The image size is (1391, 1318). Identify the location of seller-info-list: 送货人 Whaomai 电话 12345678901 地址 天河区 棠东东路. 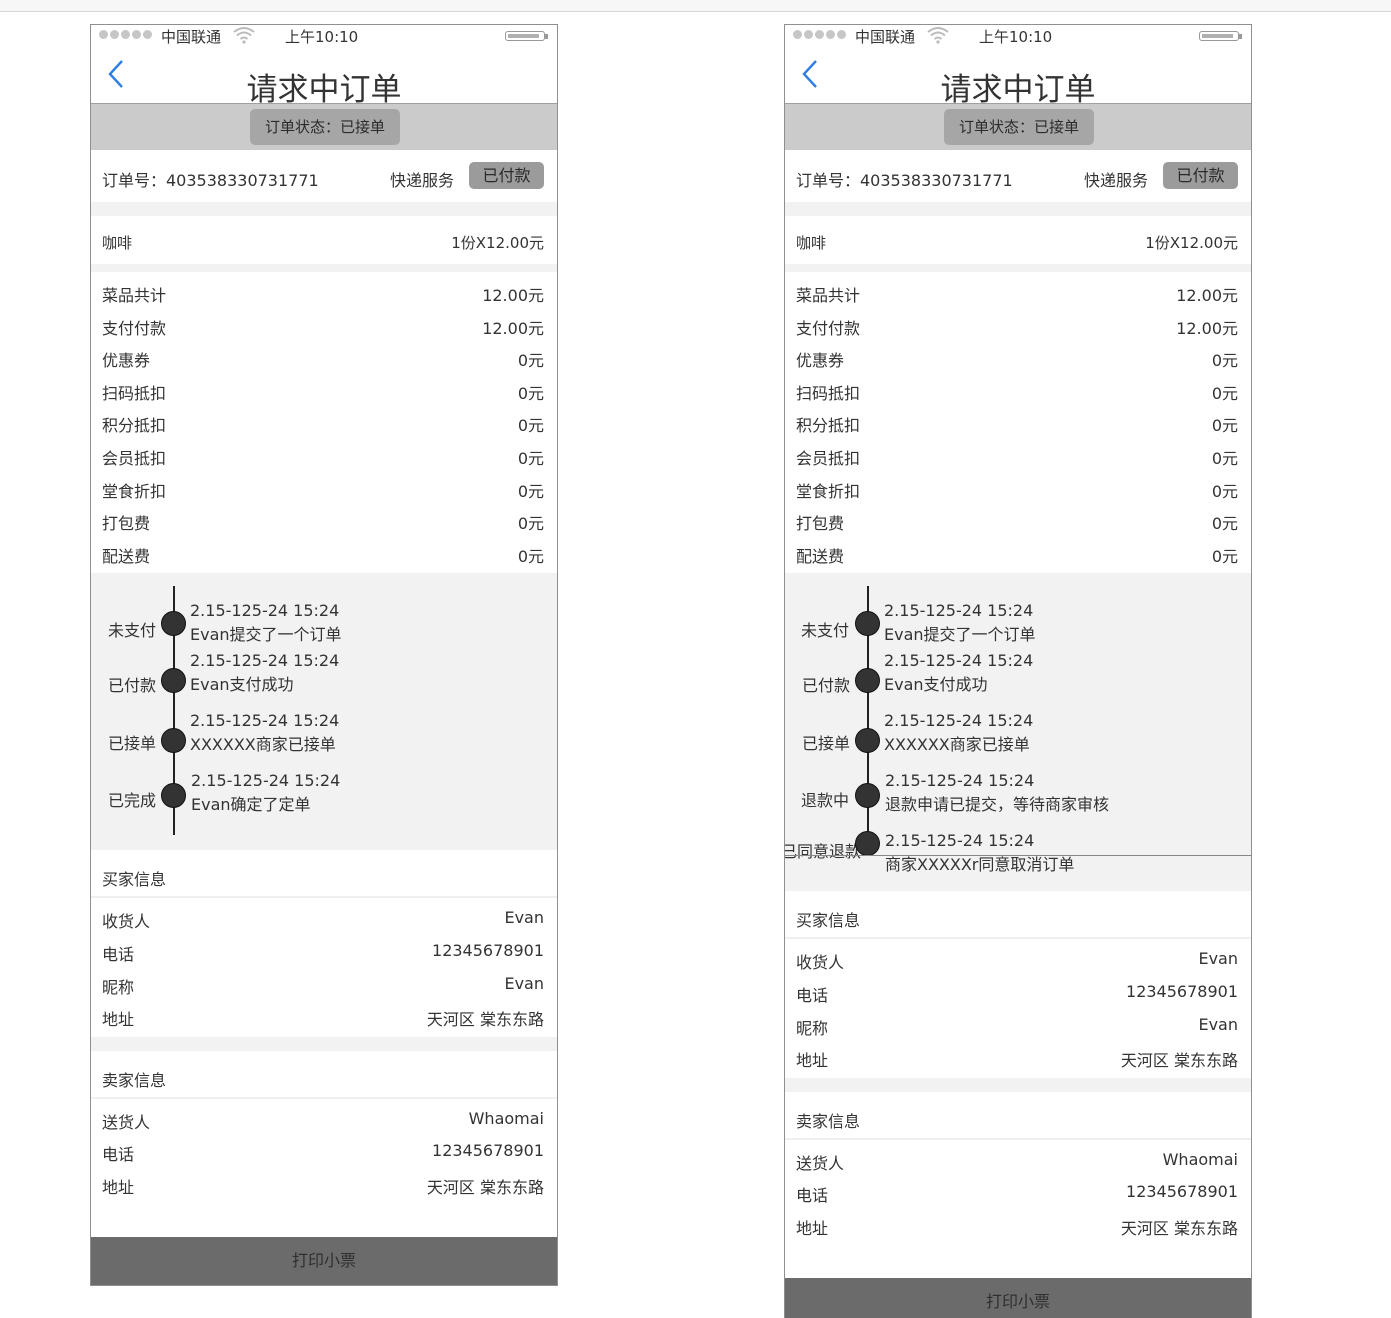
(1018, 1193).